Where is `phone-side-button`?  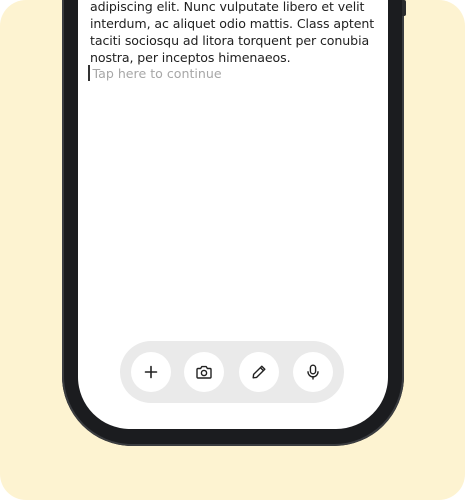
phone-side-button is located at coordinates (404, 8).